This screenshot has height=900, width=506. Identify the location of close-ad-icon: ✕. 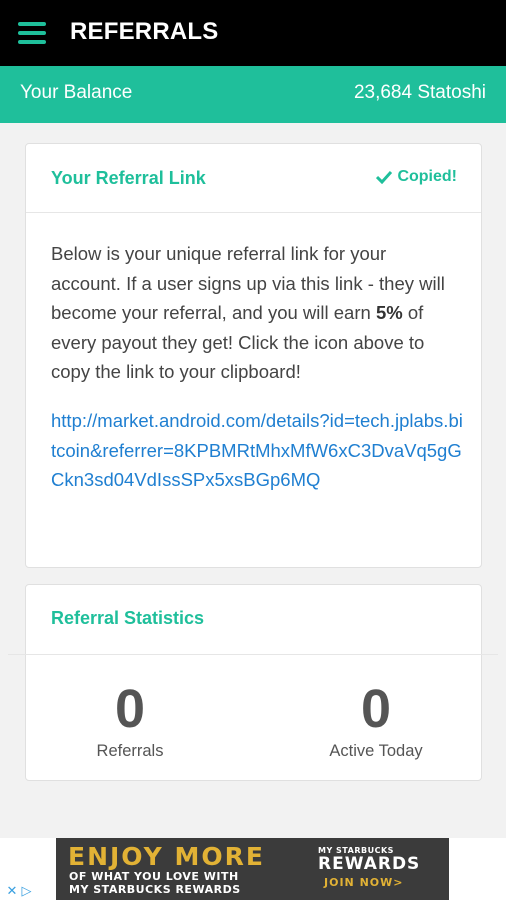
(12, 891).